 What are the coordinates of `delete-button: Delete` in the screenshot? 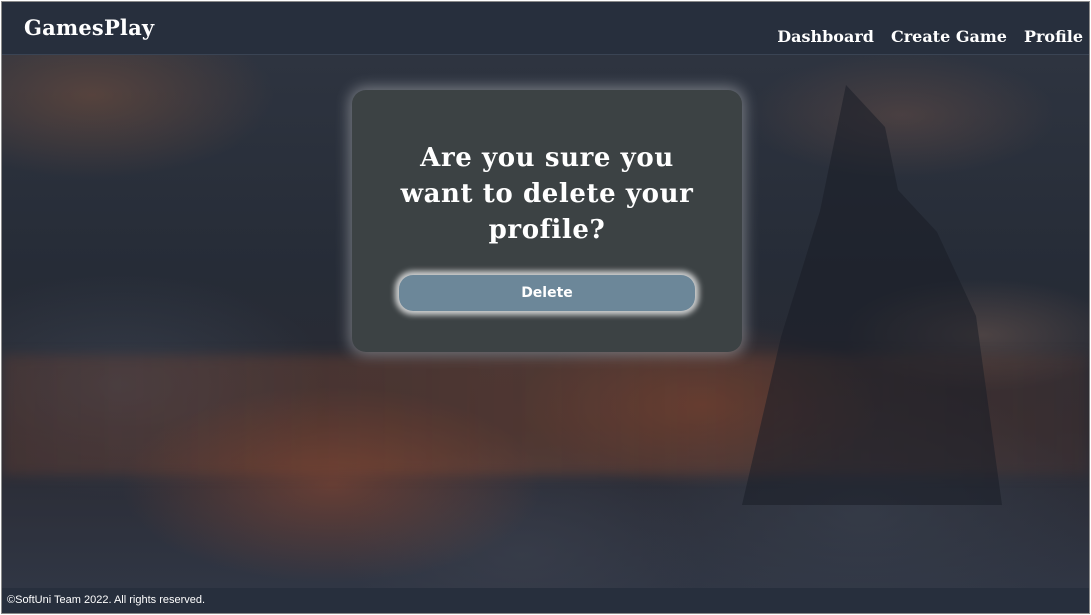 It's located at (547, 293).